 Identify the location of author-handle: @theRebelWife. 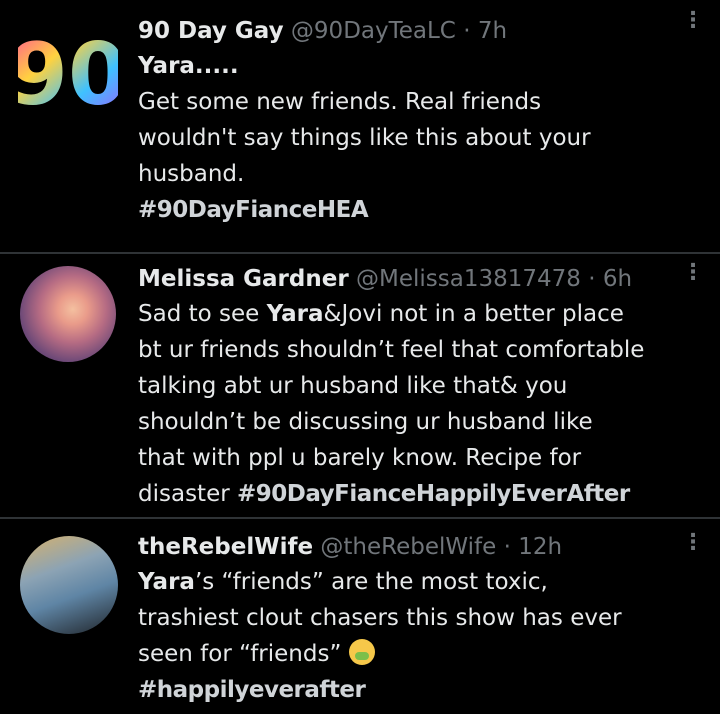
(408, 547).